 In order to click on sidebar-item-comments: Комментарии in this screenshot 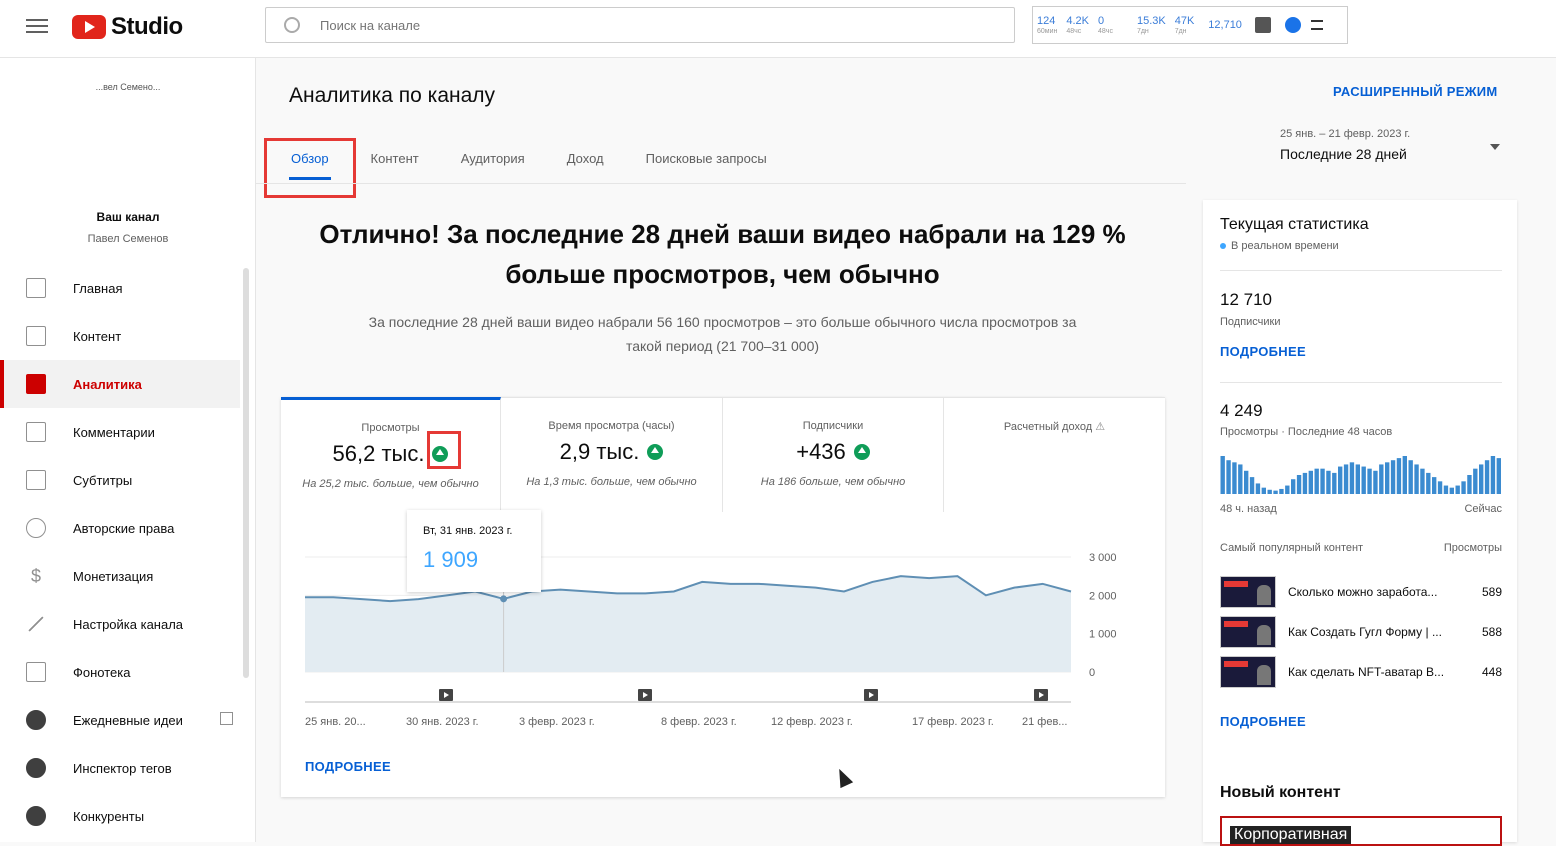, I will do `click(120, 432)`.